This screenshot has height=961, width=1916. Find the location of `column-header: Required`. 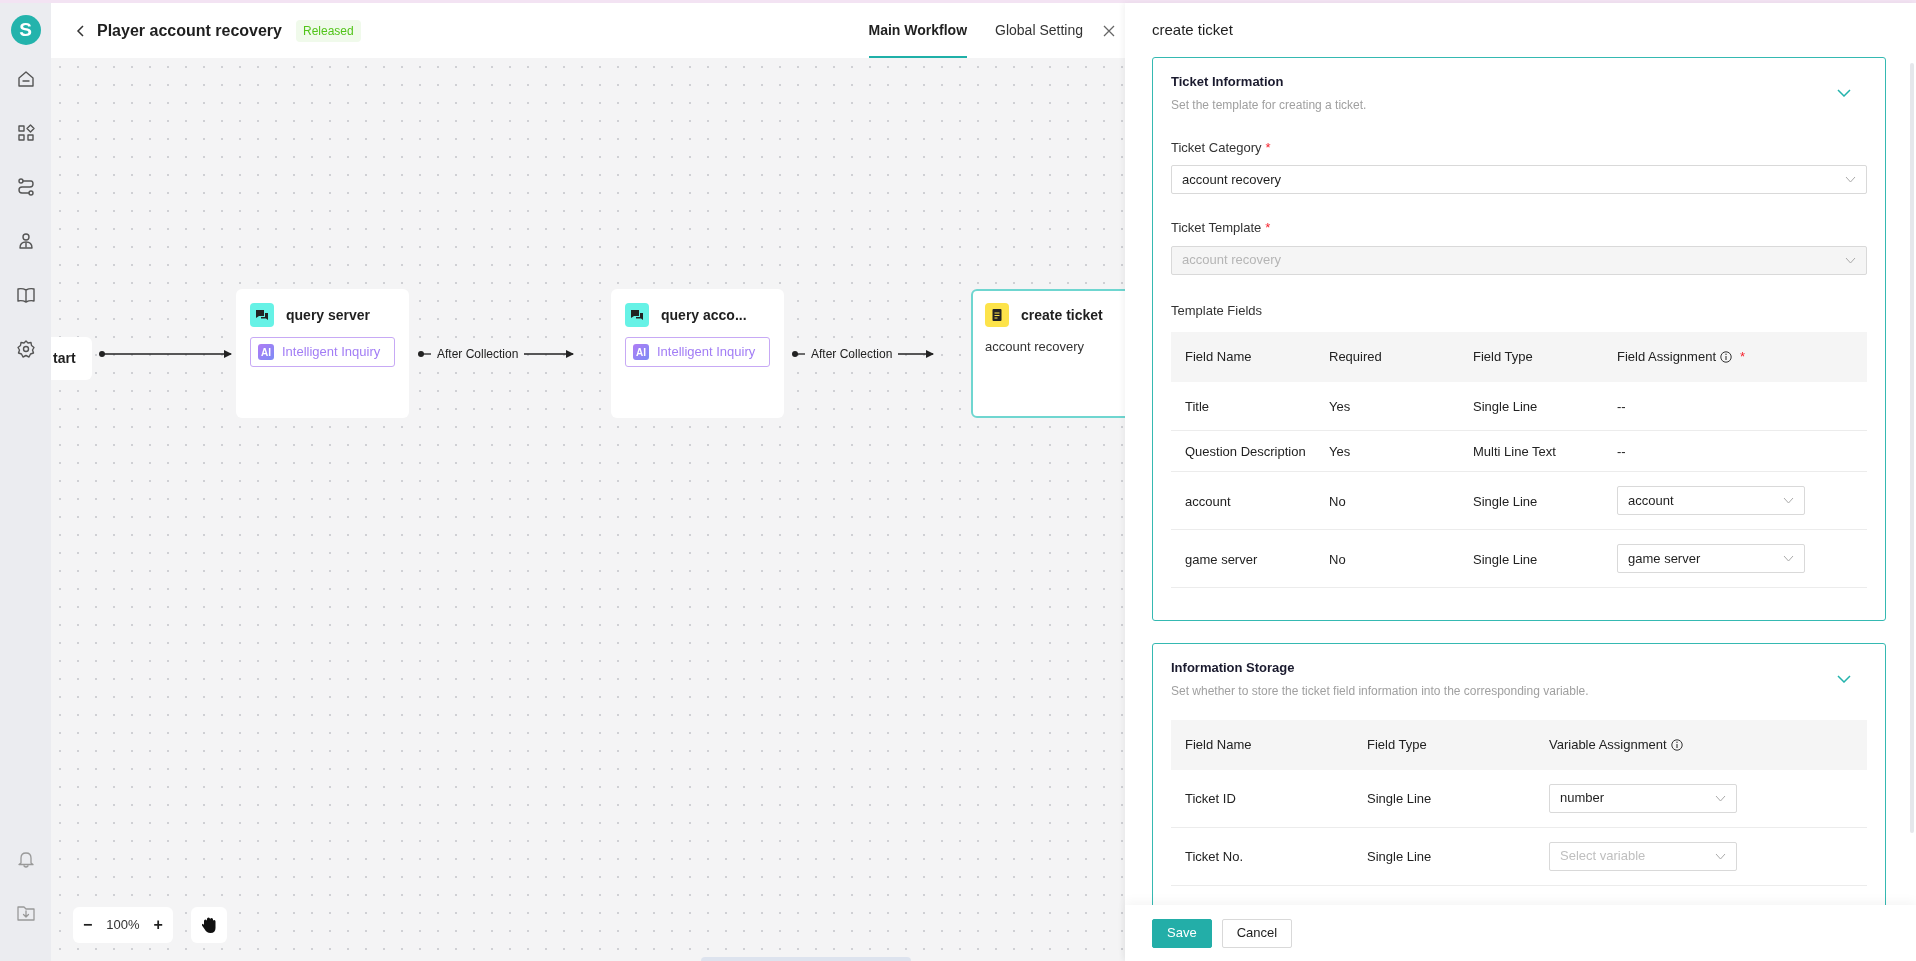

column-header: Required is located at coordinates (1355, 357).